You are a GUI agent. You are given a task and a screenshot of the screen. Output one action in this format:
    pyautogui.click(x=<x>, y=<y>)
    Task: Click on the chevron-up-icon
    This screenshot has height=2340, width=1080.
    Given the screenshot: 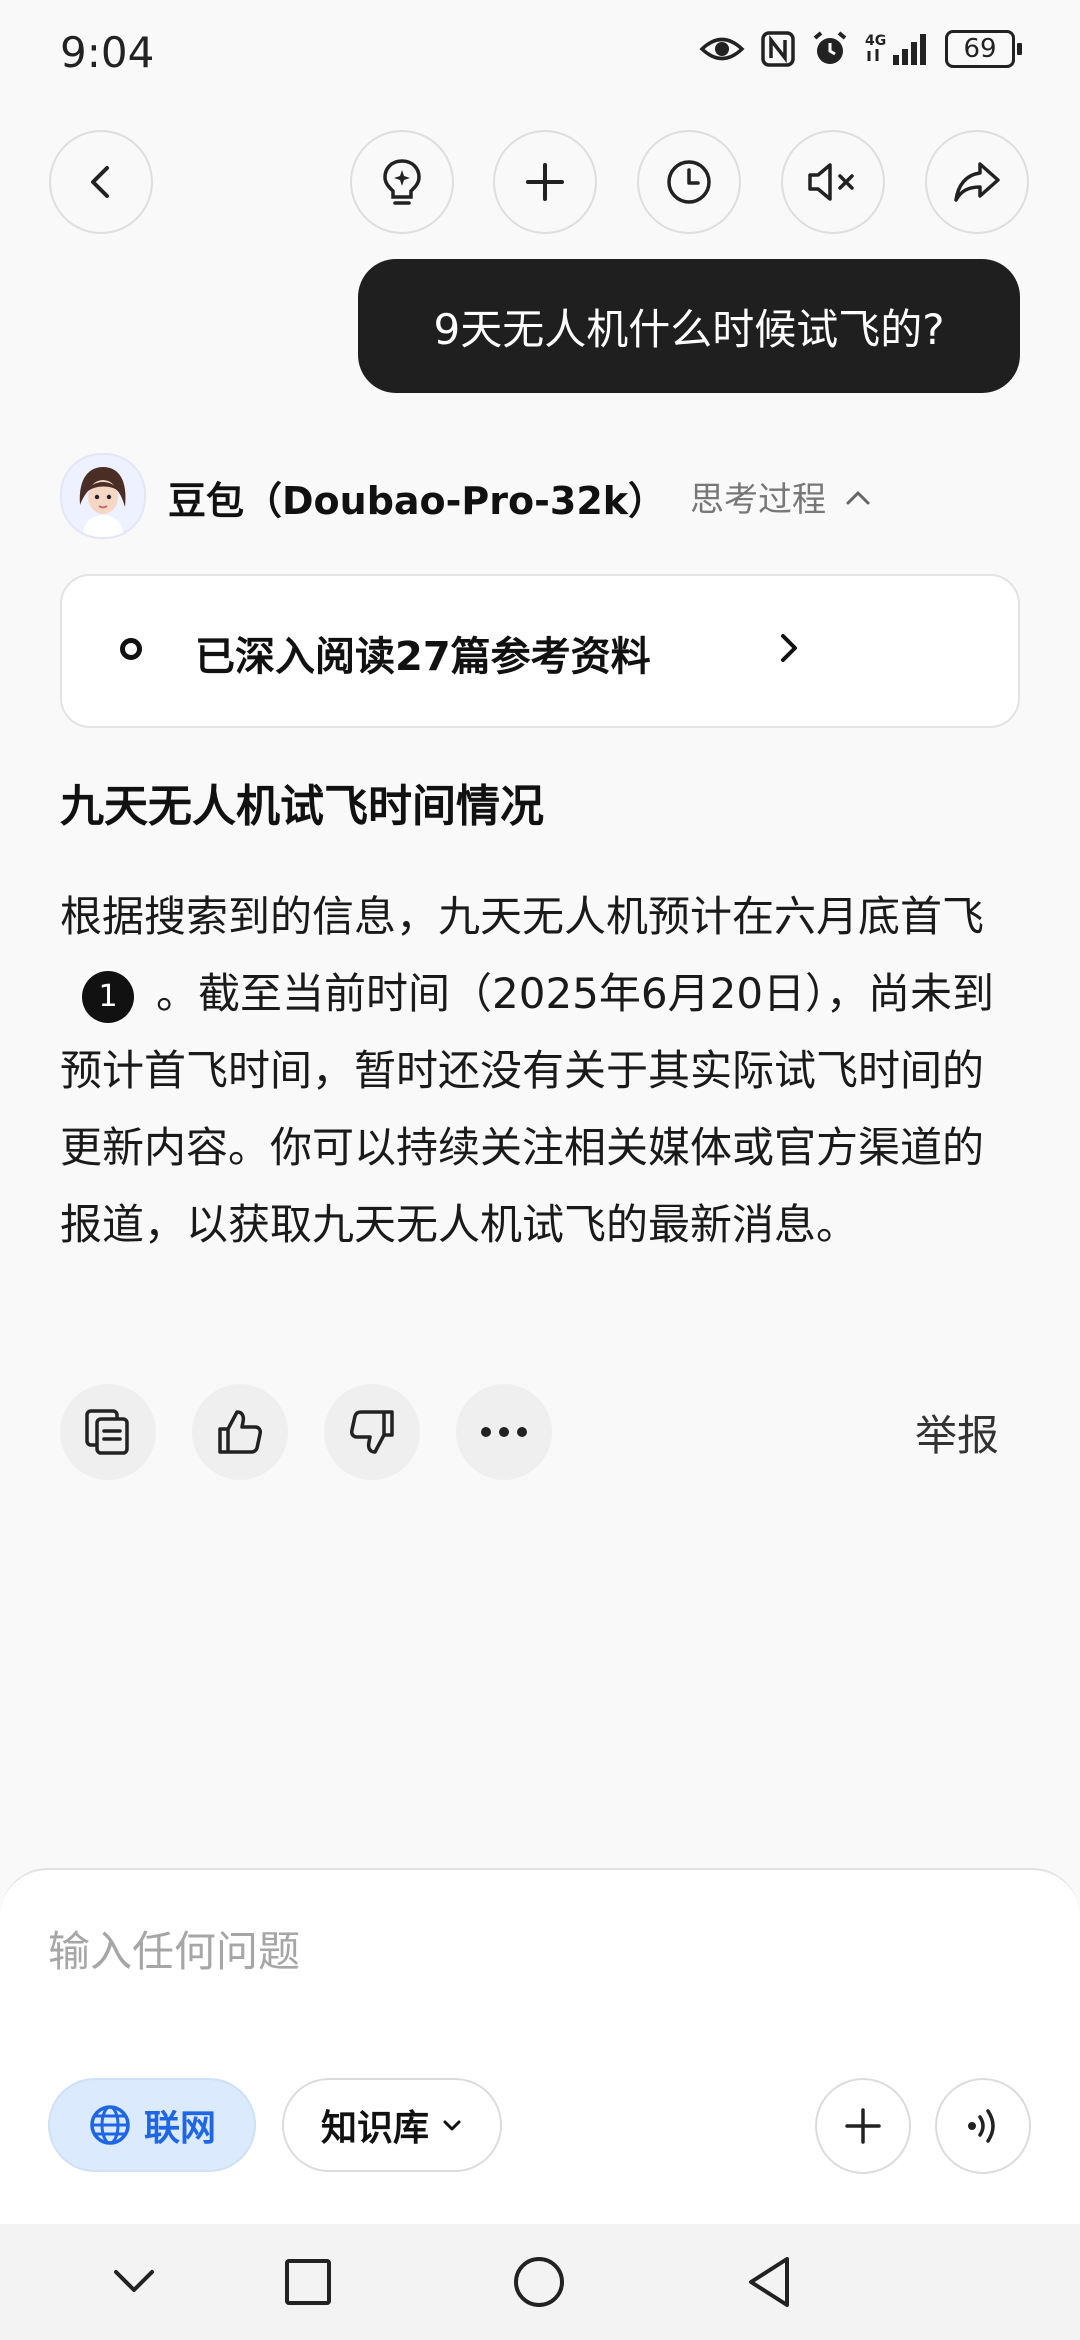 What is the action you would take?
    pyautogui.click(x=858, y=497)
    